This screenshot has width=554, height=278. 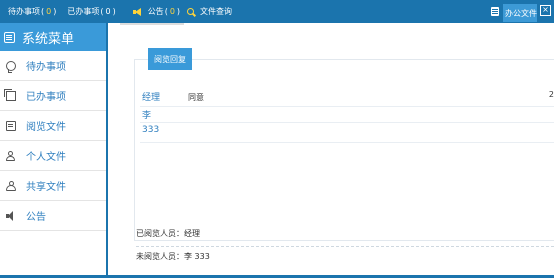 I want to click on office-file-icon, so click(x=495, y=11).